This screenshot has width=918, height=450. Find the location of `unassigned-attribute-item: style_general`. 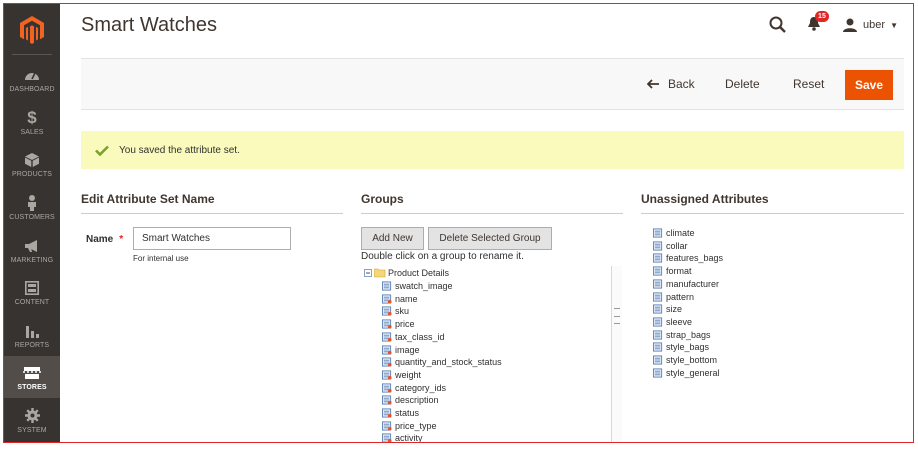

unassigned-attribute-item: style_general is located at coordinates (686, 373).